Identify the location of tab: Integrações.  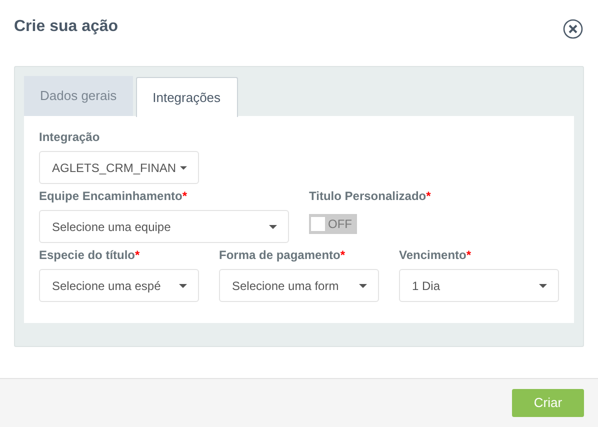
(187, 97).